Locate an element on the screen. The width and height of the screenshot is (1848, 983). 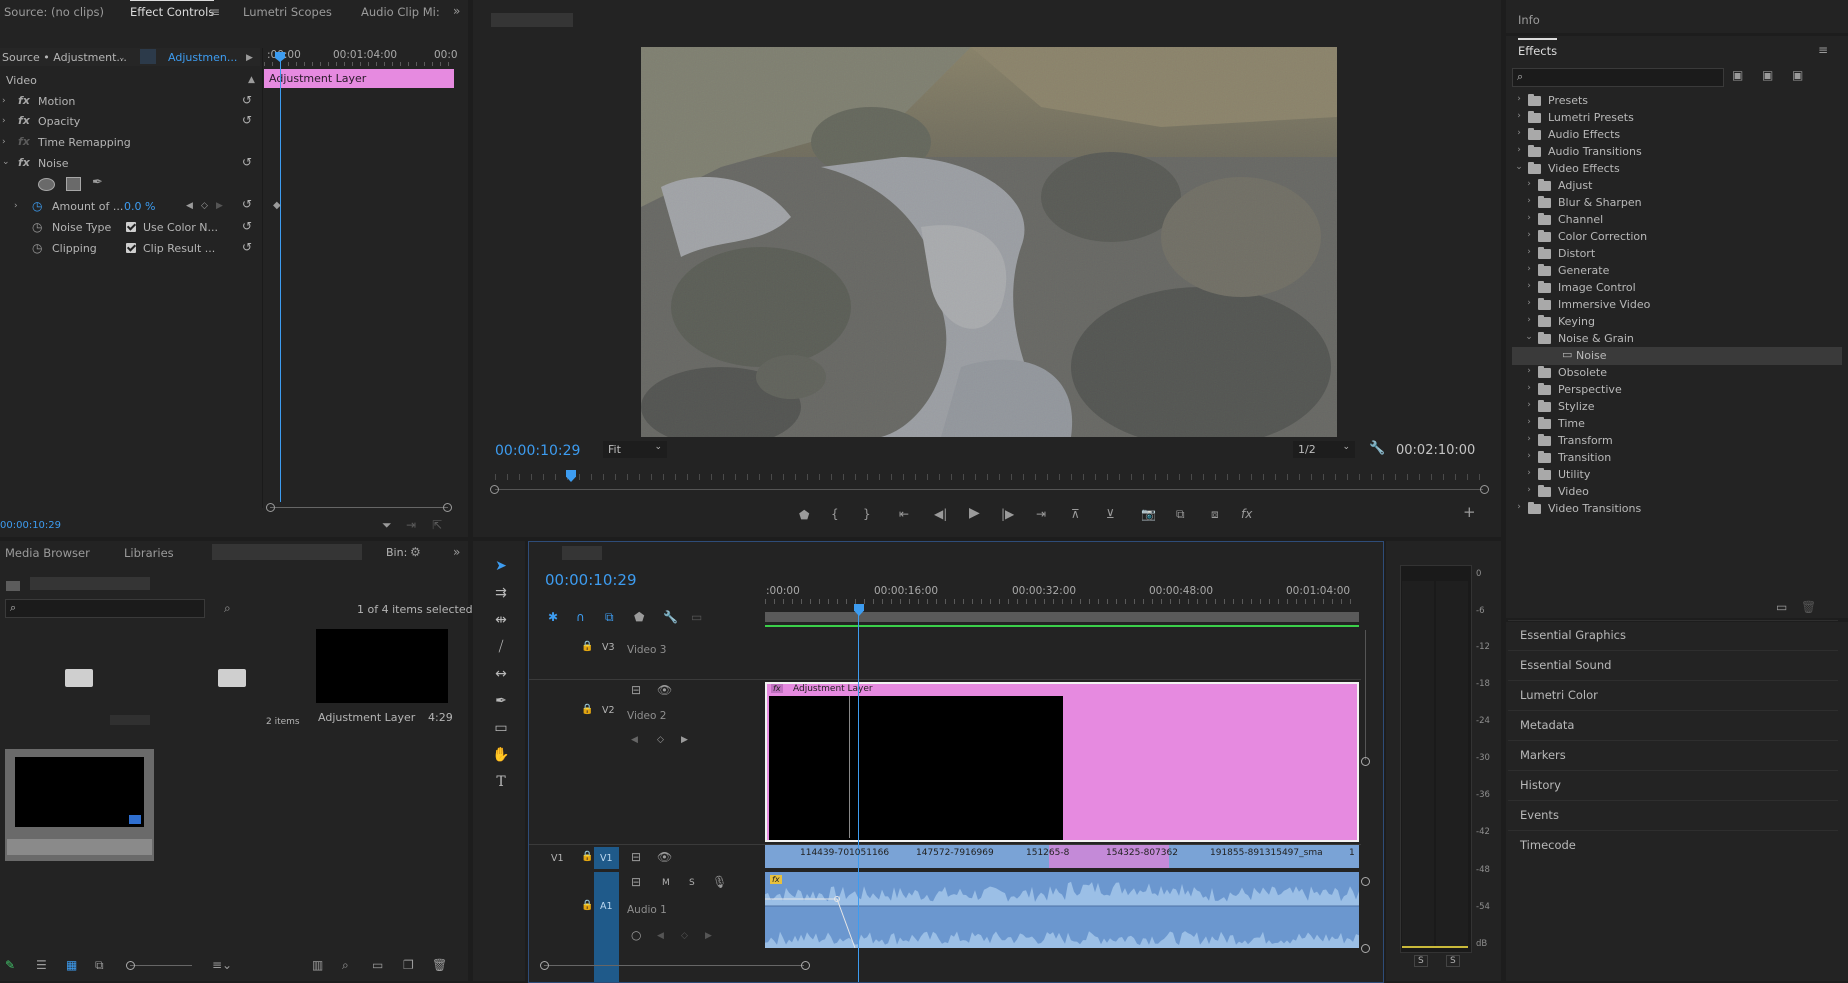
timeline-playhead is located at coordinates (858, 798).